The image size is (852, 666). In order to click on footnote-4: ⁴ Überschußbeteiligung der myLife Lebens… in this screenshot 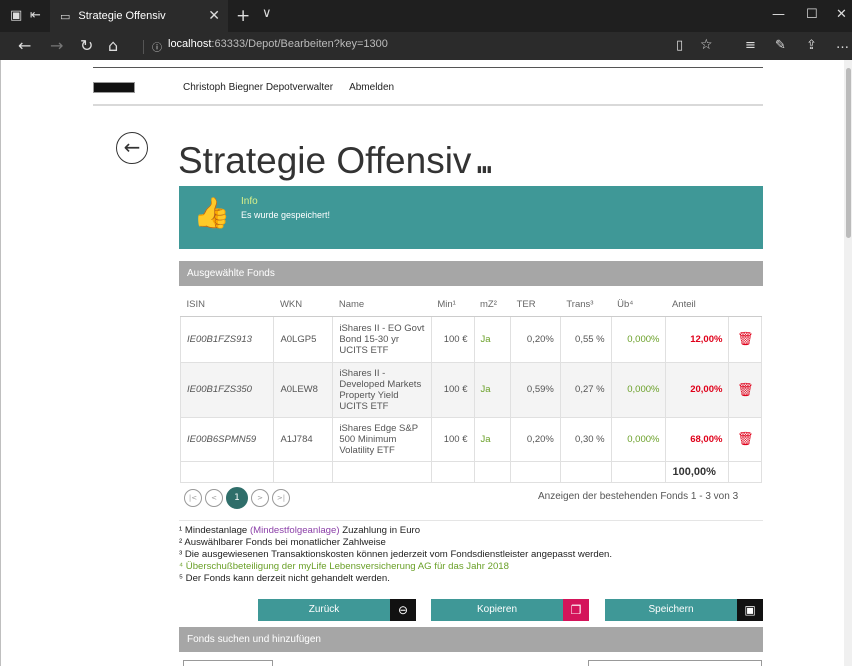, I will do `click(344, 566)`.